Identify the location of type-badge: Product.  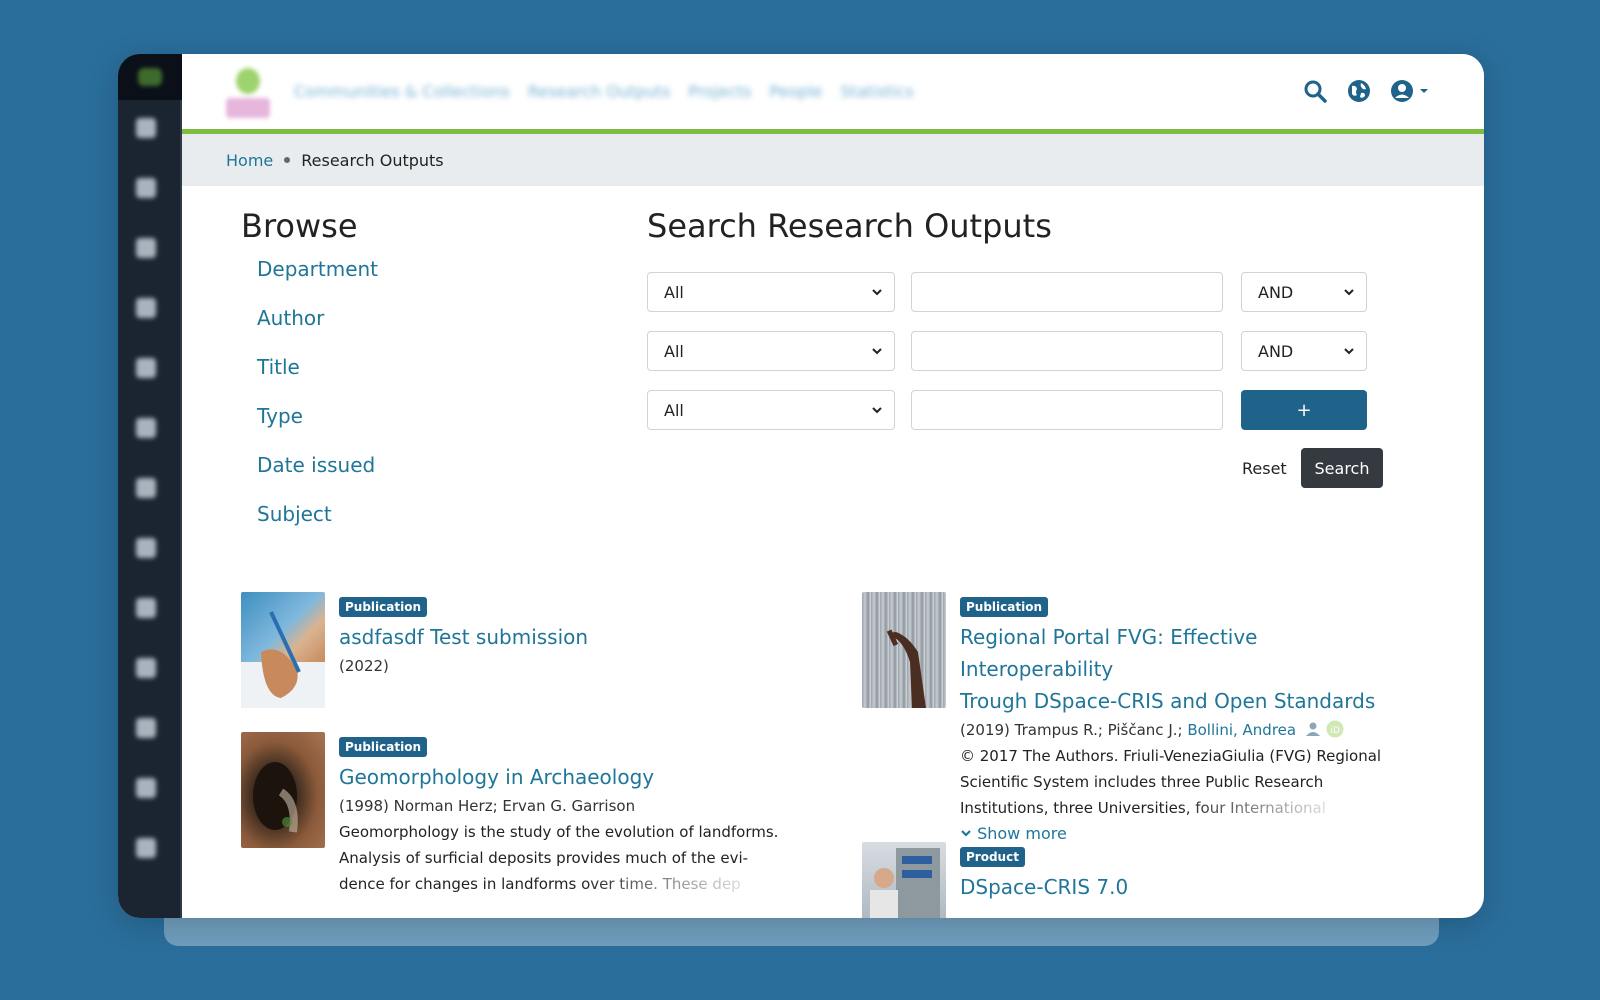
(992, 857).